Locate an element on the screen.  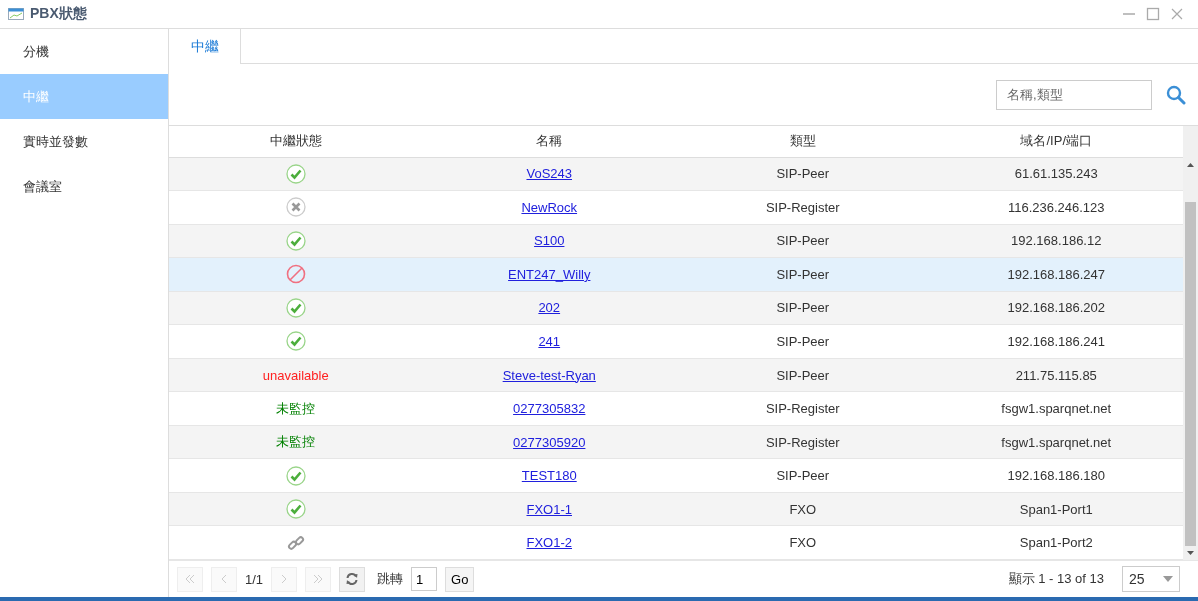
prohibited-icon is located at coordinates (295, 274).